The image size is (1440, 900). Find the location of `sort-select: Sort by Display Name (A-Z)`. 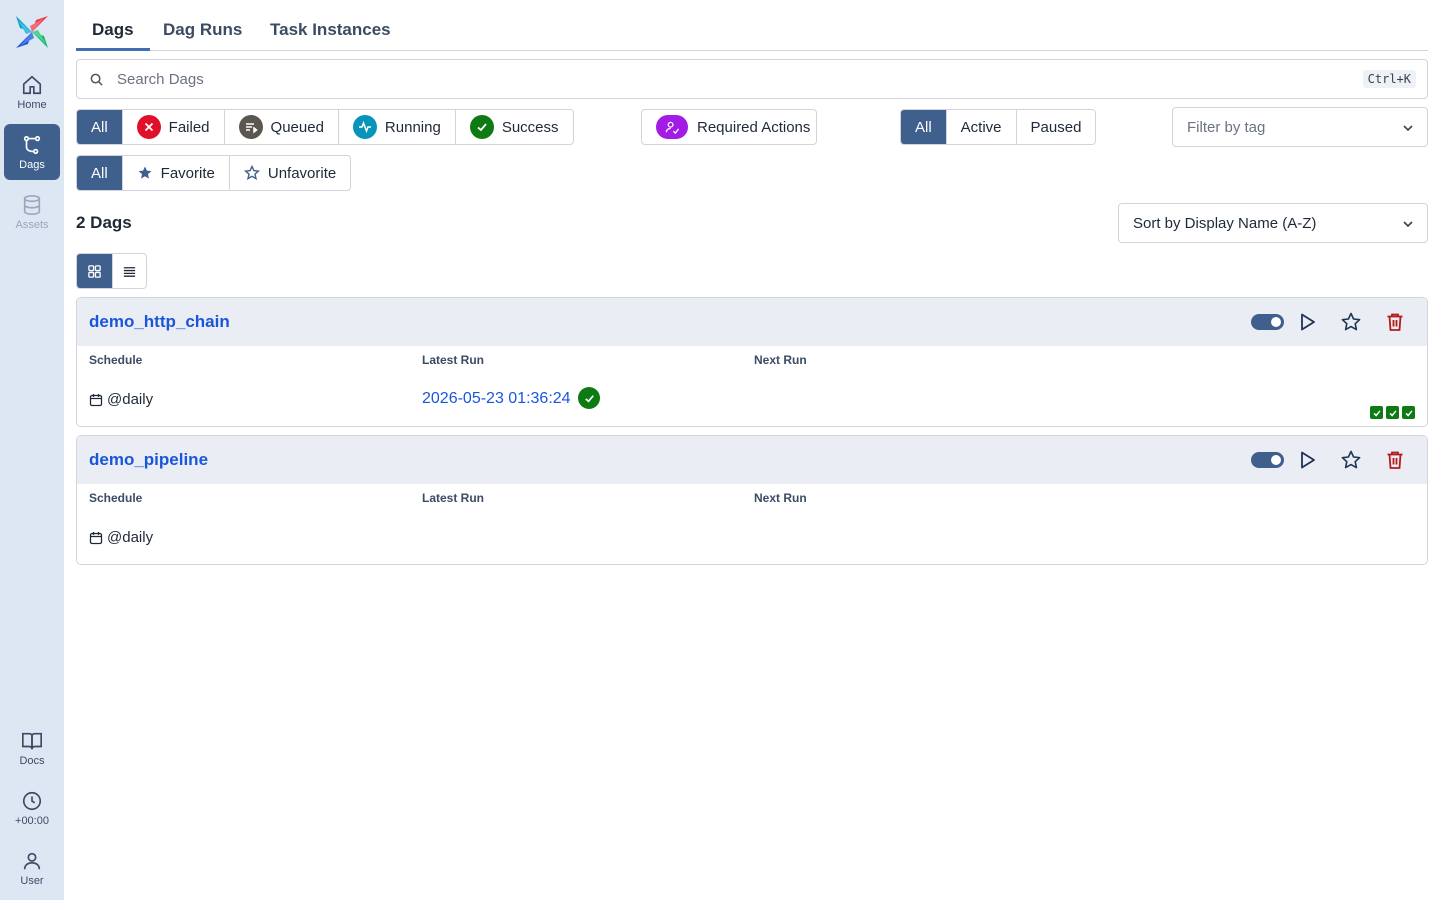

sort-select: Sort by Display Name (A-Z) is located at coordinates (1273, 223).